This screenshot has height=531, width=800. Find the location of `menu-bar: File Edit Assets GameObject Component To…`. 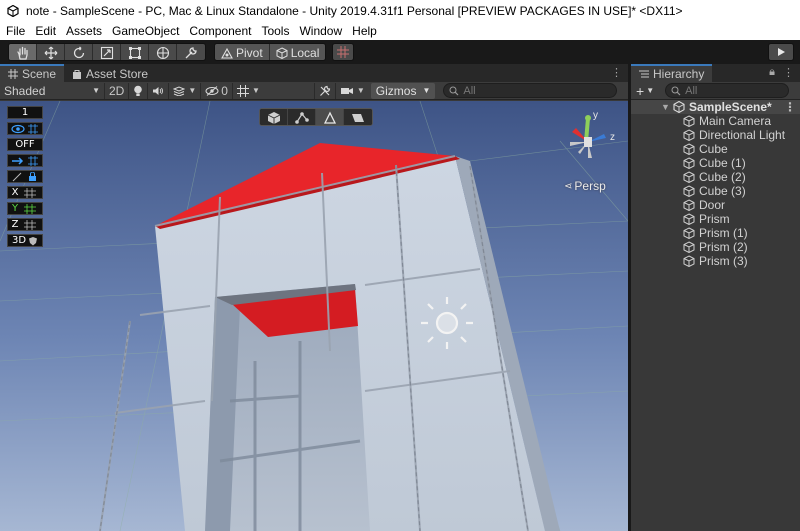

menu-bar: File Edit Assets GameObject Component To… is located at coordinates (400, 31).